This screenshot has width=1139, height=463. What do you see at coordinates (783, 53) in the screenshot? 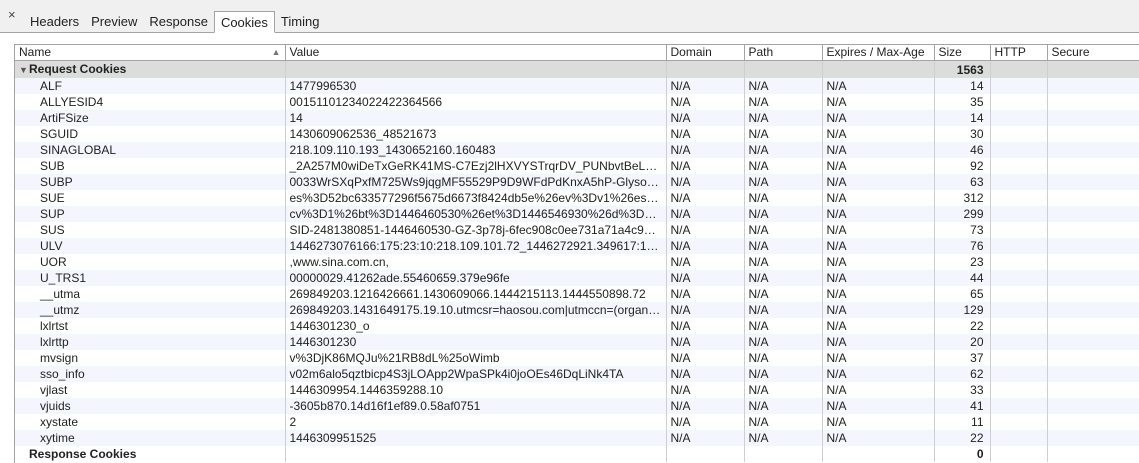
I see `column-header-path: Path` at bounding box center [783, 53].